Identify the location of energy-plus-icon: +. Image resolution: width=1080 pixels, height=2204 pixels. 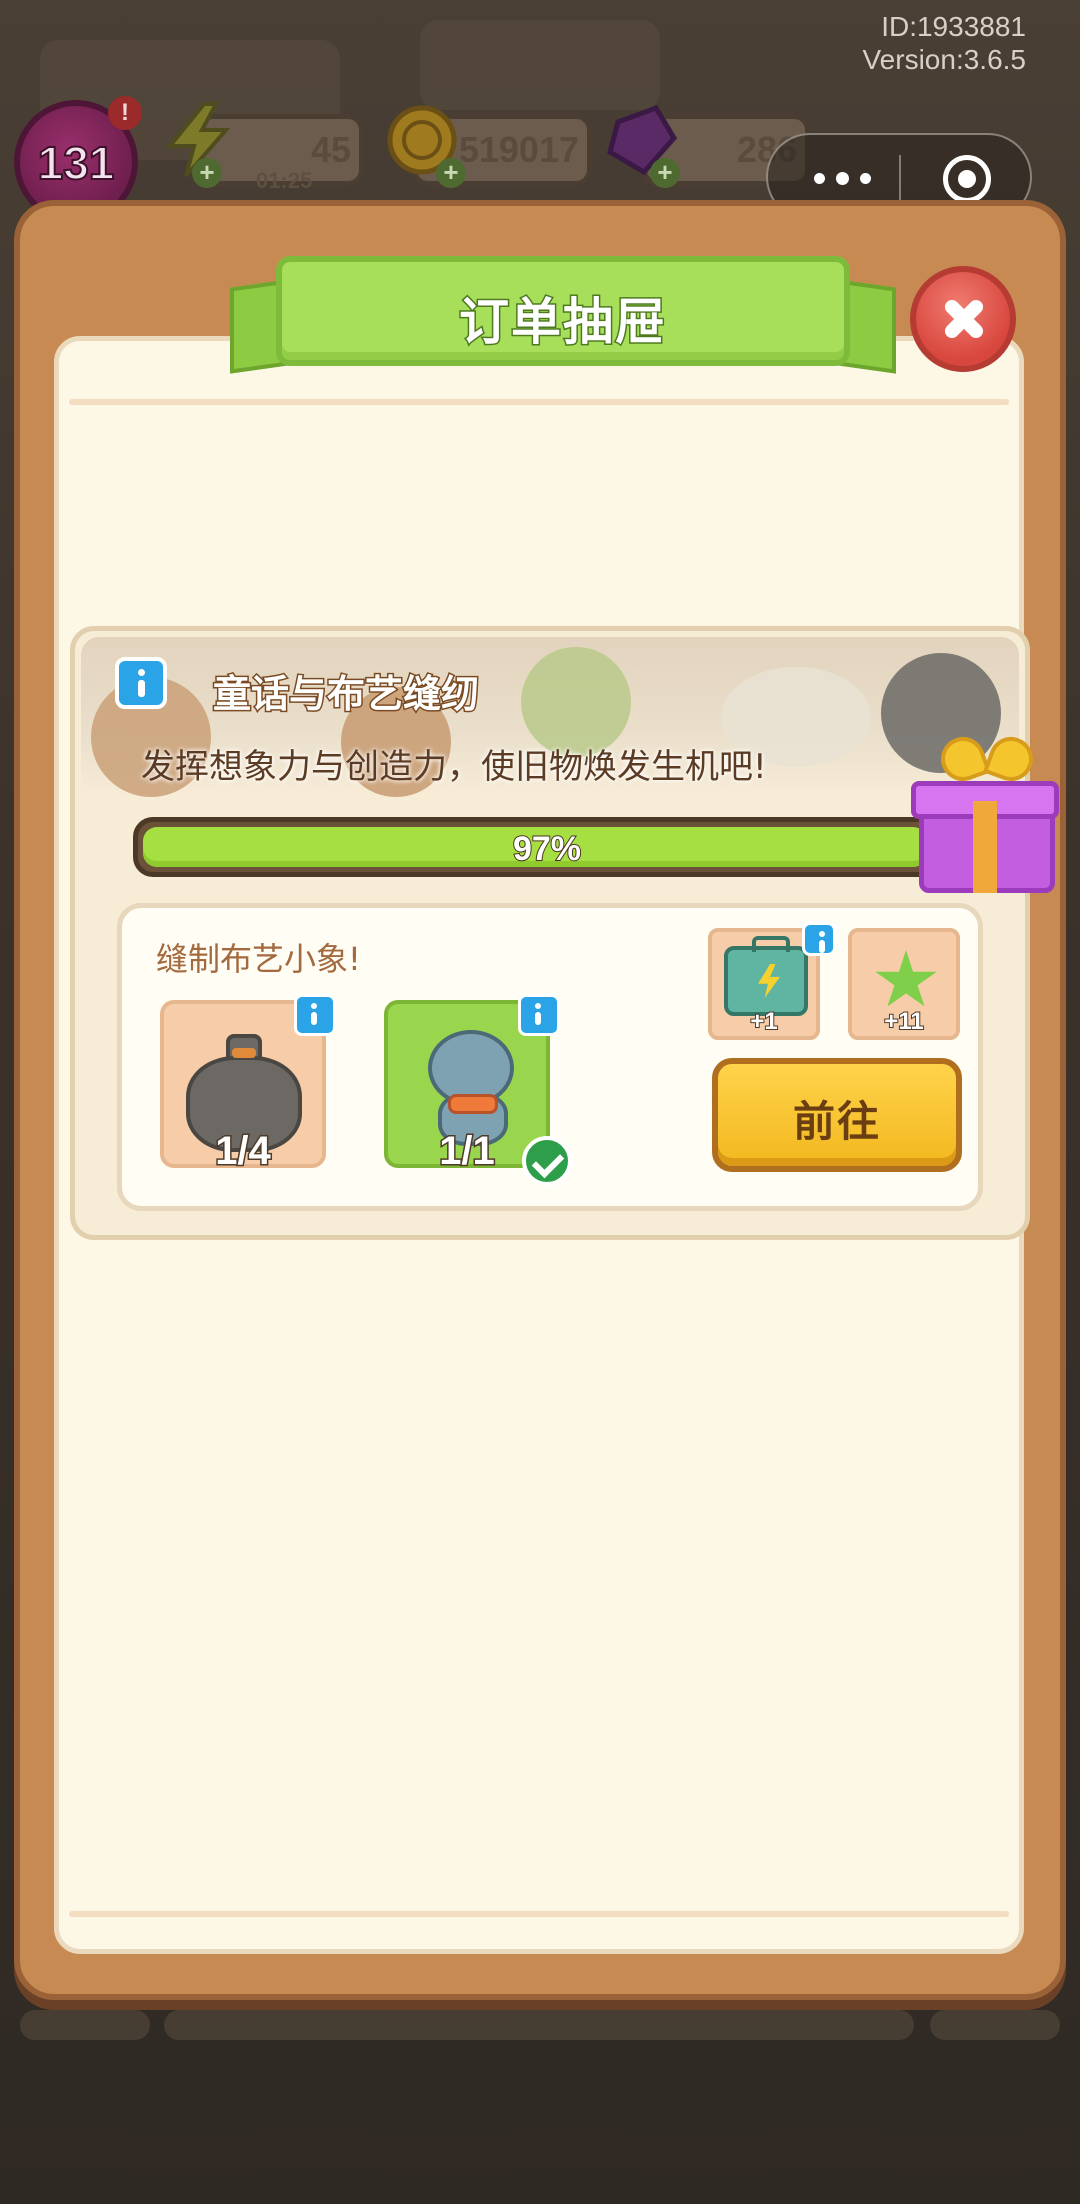
(207, 173).